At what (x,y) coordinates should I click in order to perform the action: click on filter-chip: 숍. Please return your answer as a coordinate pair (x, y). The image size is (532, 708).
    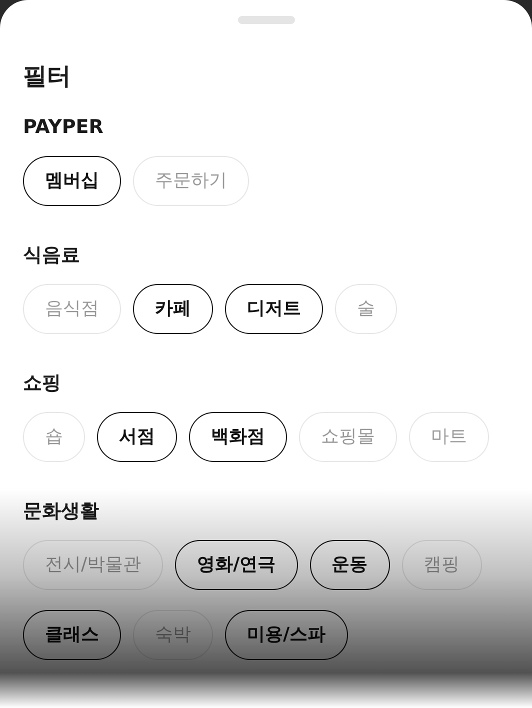
    Looking at the image, I should click on (54, 437).